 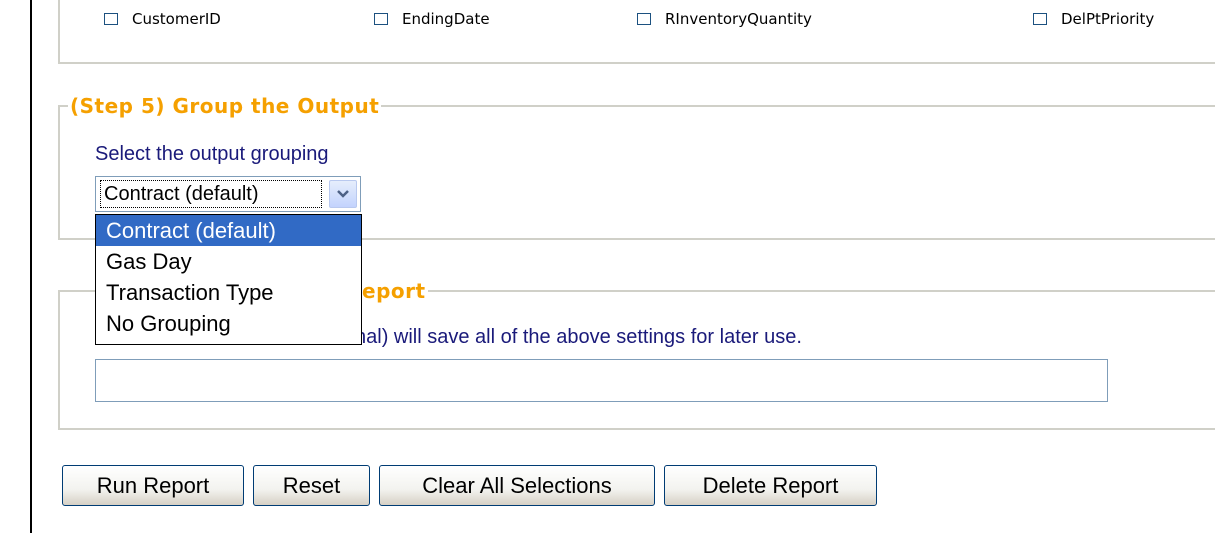 What do you see at coordinates (176, 19) in the screenshot?
I see `checkbox-label: CustomerID` at bounding box center [176, 19].